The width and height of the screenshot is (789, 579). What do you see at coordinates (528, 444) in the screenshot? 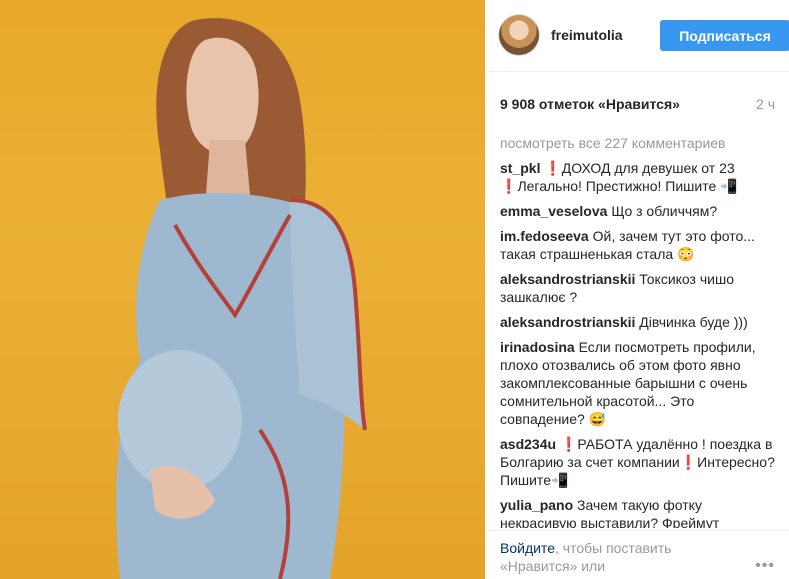
I see `comment-username: asd234u` at bounding box center [528, 444].